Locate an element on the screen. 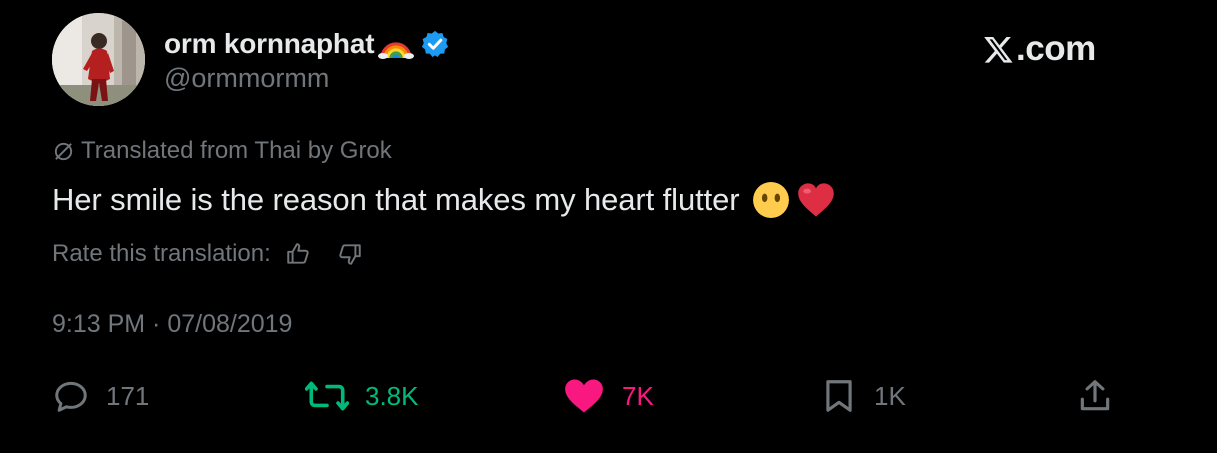 The height and width of the screenshot is (453, 1217). x-logo-icon is located at coordinates (998, 49).